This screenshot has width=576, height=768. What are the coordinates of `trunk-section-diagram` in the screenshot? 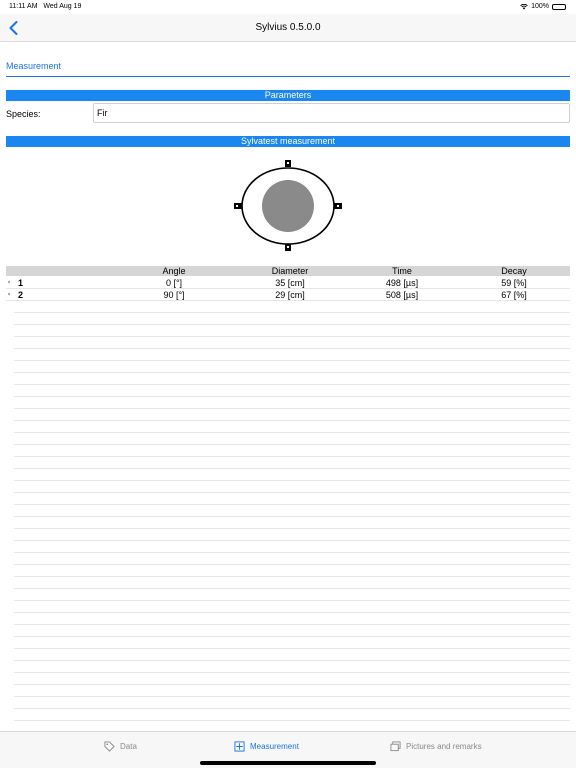 It's located at (288, 205).